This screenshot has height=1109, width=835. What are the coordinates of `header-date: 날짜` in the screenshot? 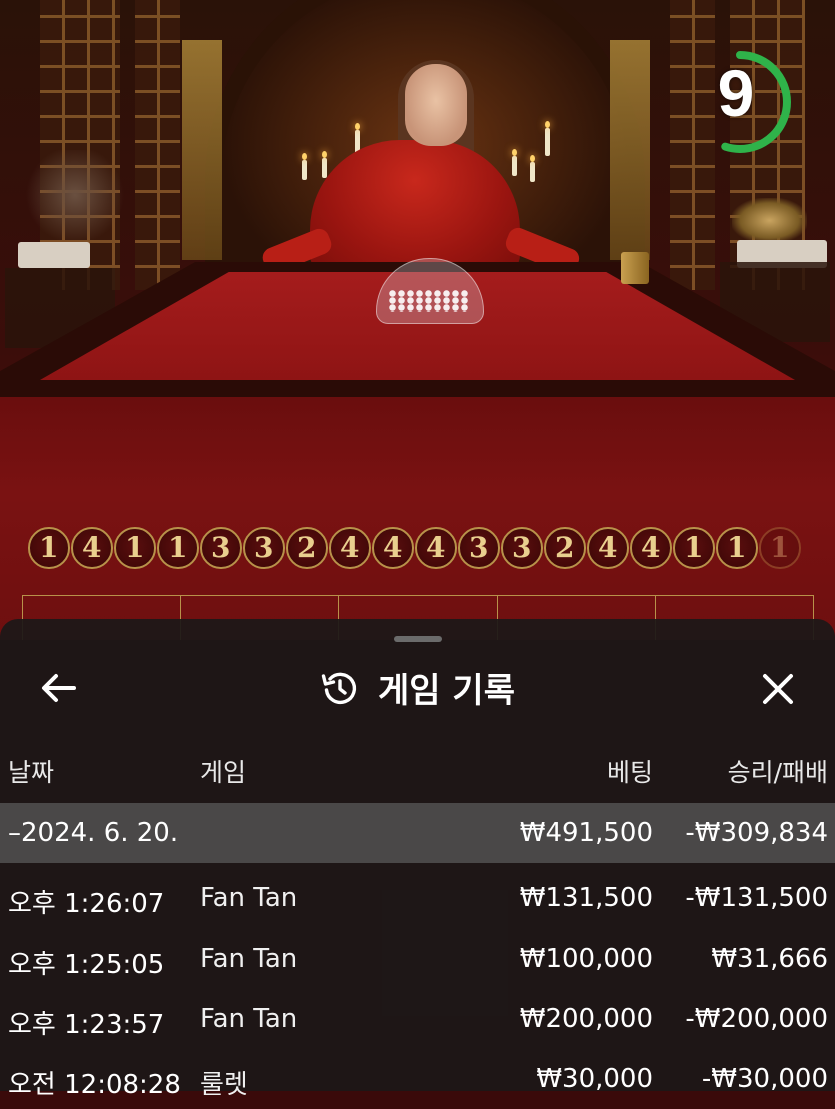 It's located at (31, 772).